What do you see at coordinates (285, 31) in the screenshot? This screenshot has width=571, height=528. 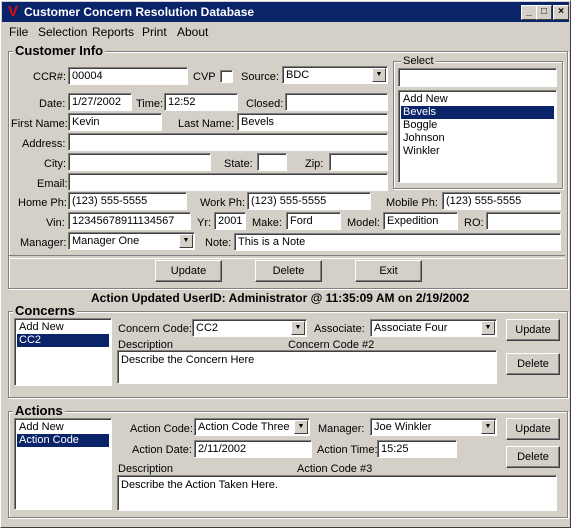 I see `menu-bar: File Selection Reports Print About` at bounding box center [285, 31].